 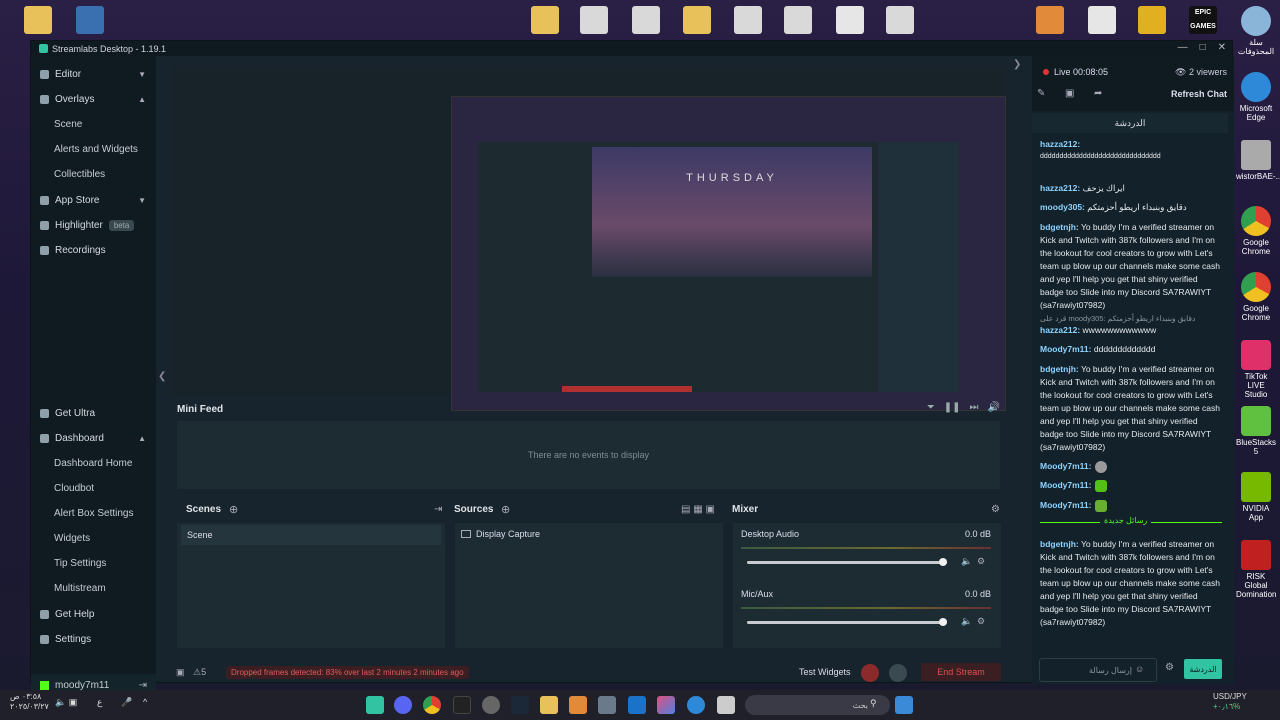 What do you see at coordinates (1256, 97) in the screenshot?
I see `edge-shortcut: Microsoft Edge` at bounding box center [1256, 97].